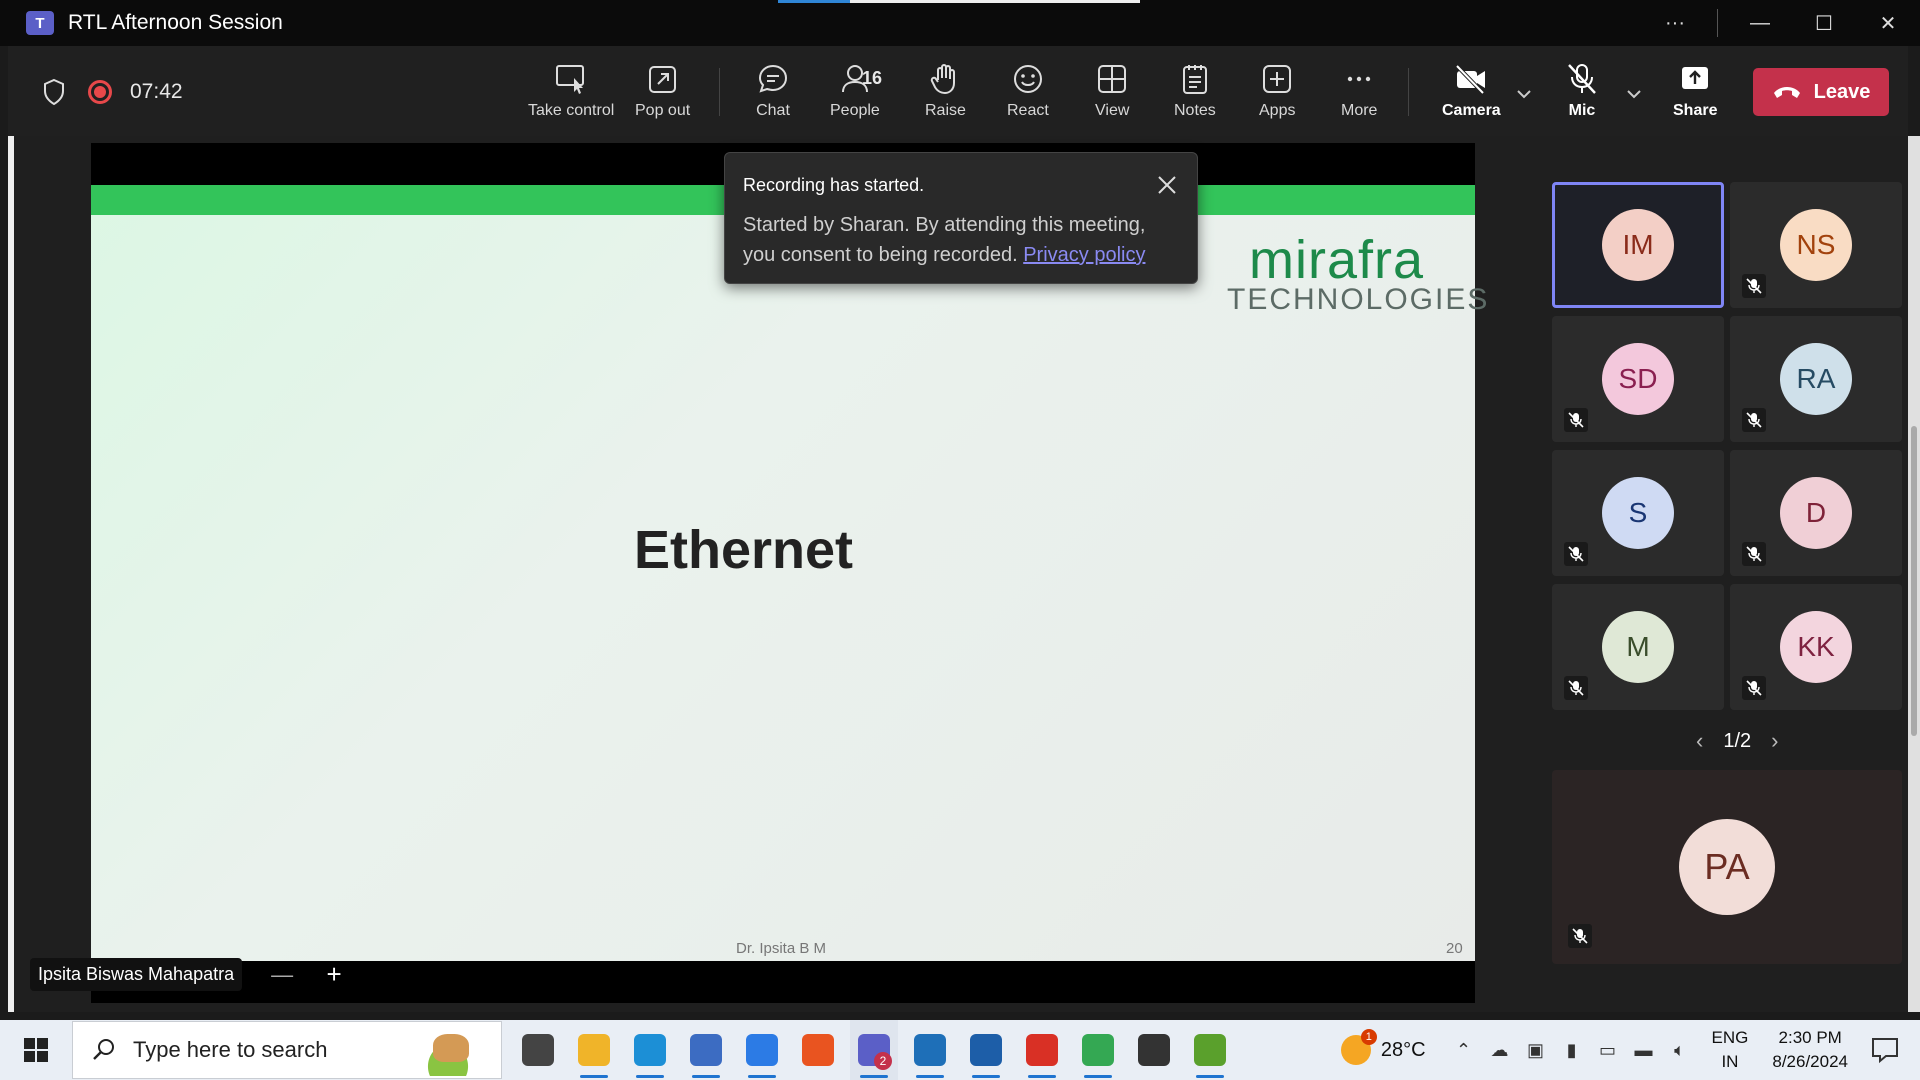 The width and height of the screenshot is (1920, 1080). I want to click on minimize-button: —, so click(1760, 23).